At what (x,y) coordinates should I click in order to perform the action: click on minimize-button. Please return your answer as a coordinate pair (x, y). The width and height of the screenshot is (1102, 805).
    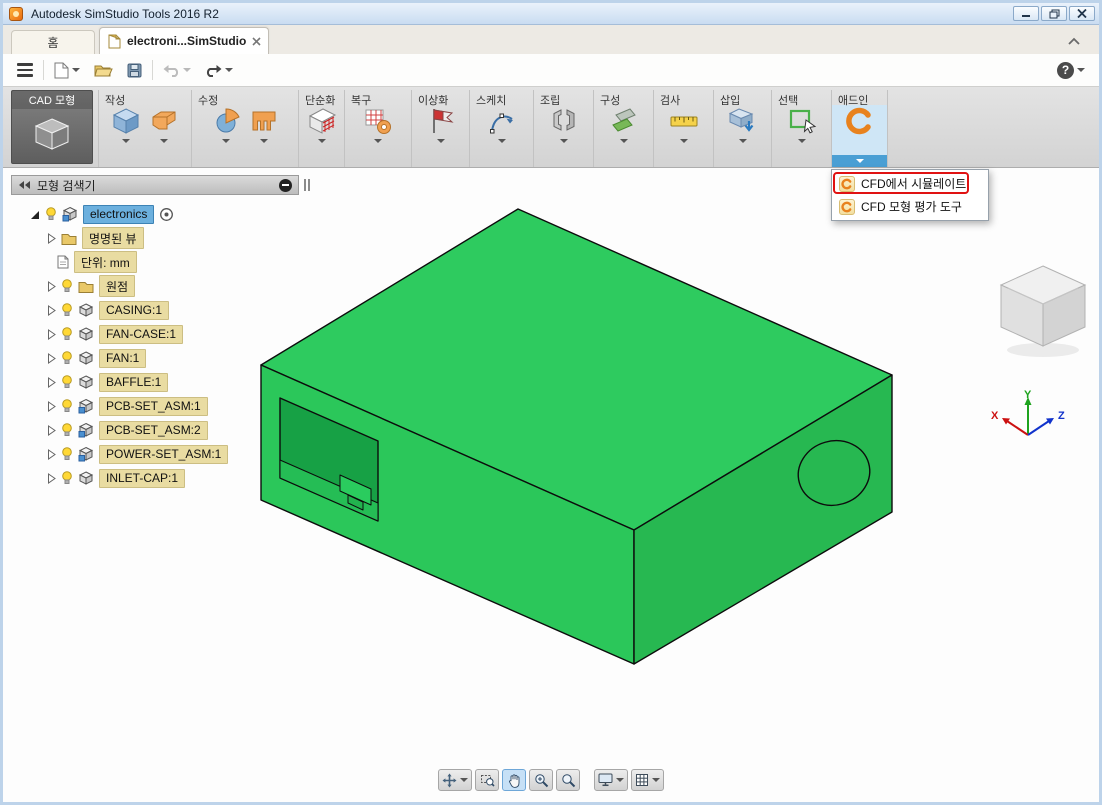
    Looking at the image, I should click on (1026, 13).